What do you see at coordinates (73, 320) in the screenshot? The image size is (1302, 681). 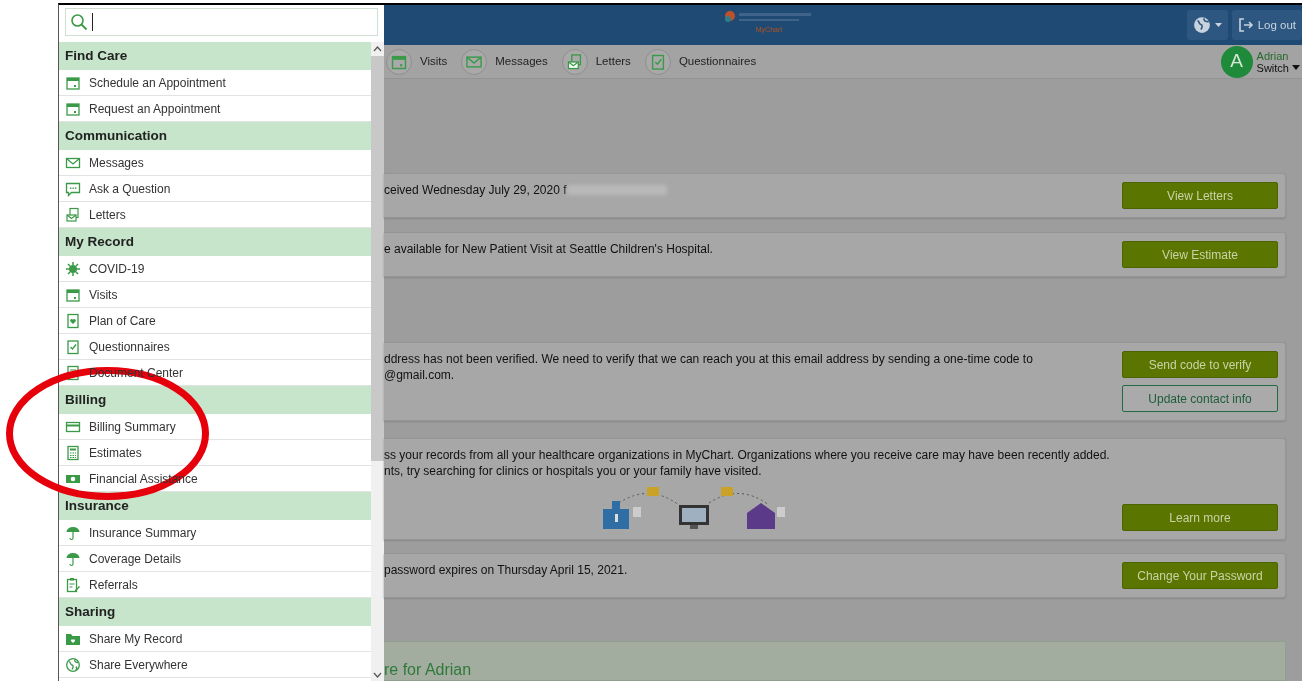 I see `heart-document-icon` at bounding box center [73, 320].